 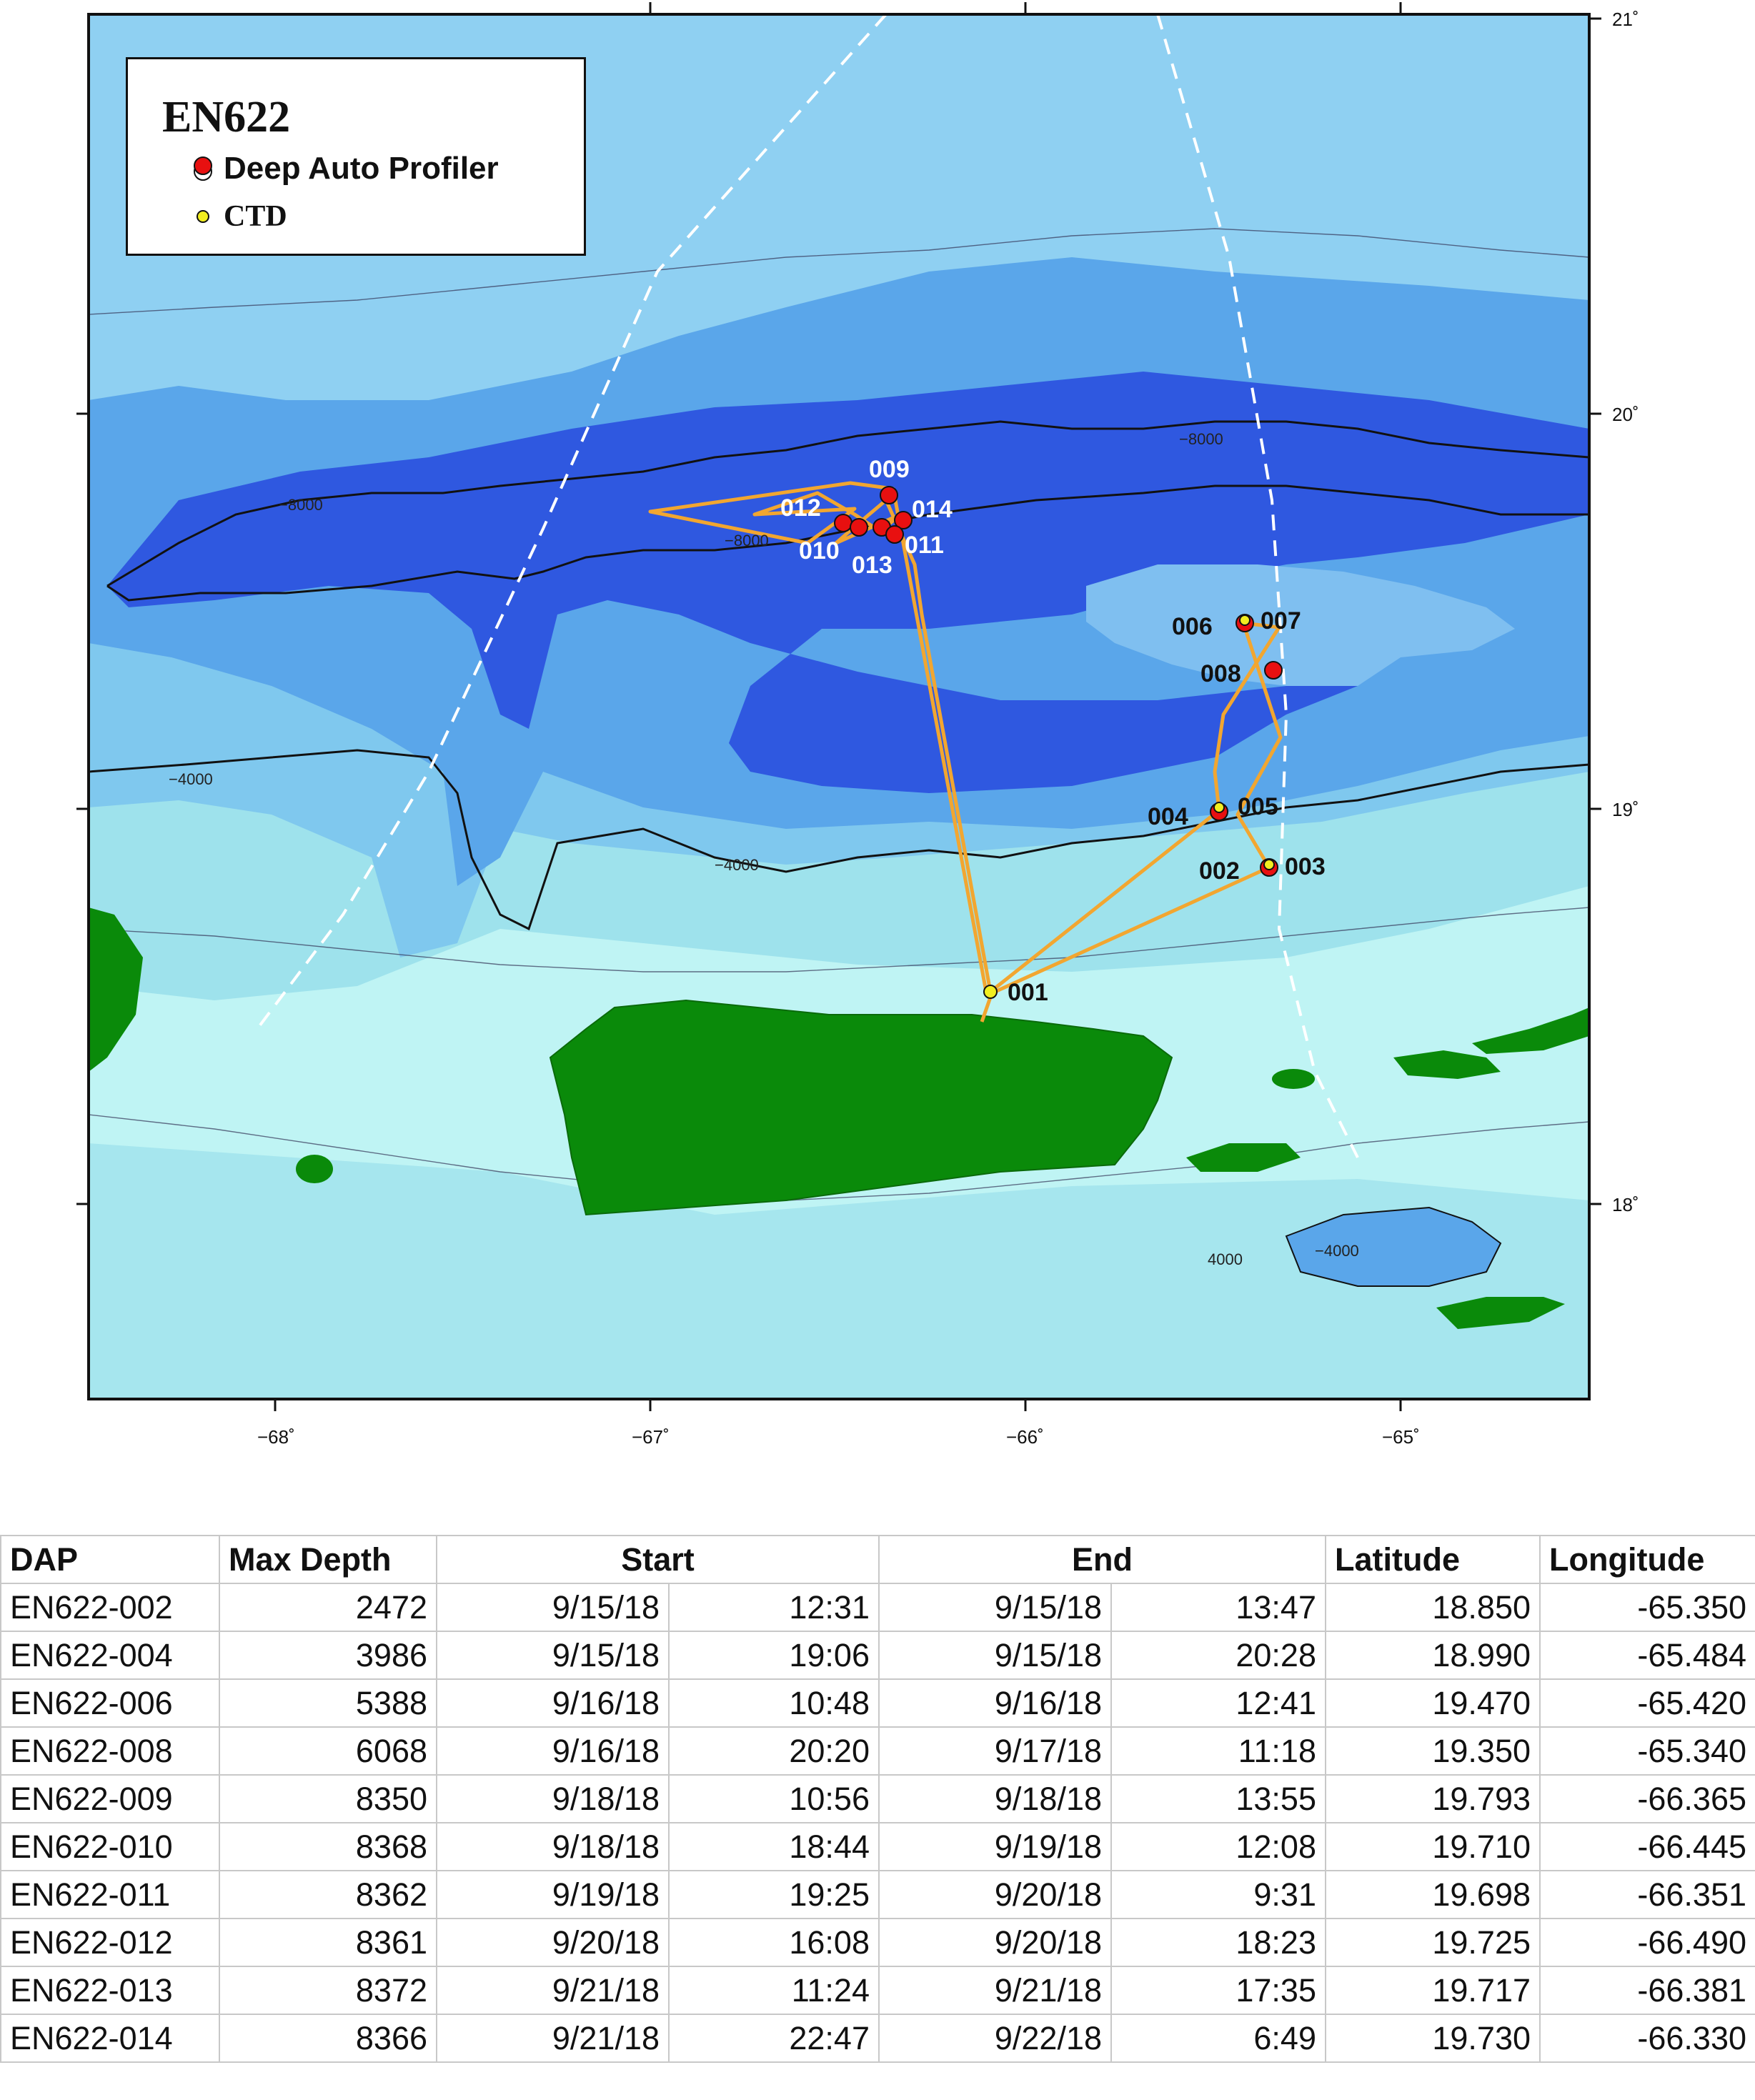 What do you see at coordinates (1218, 1607) in the screenshot?
I see `end-time-cell: 13:47` at bounding box center [1218, 1607].